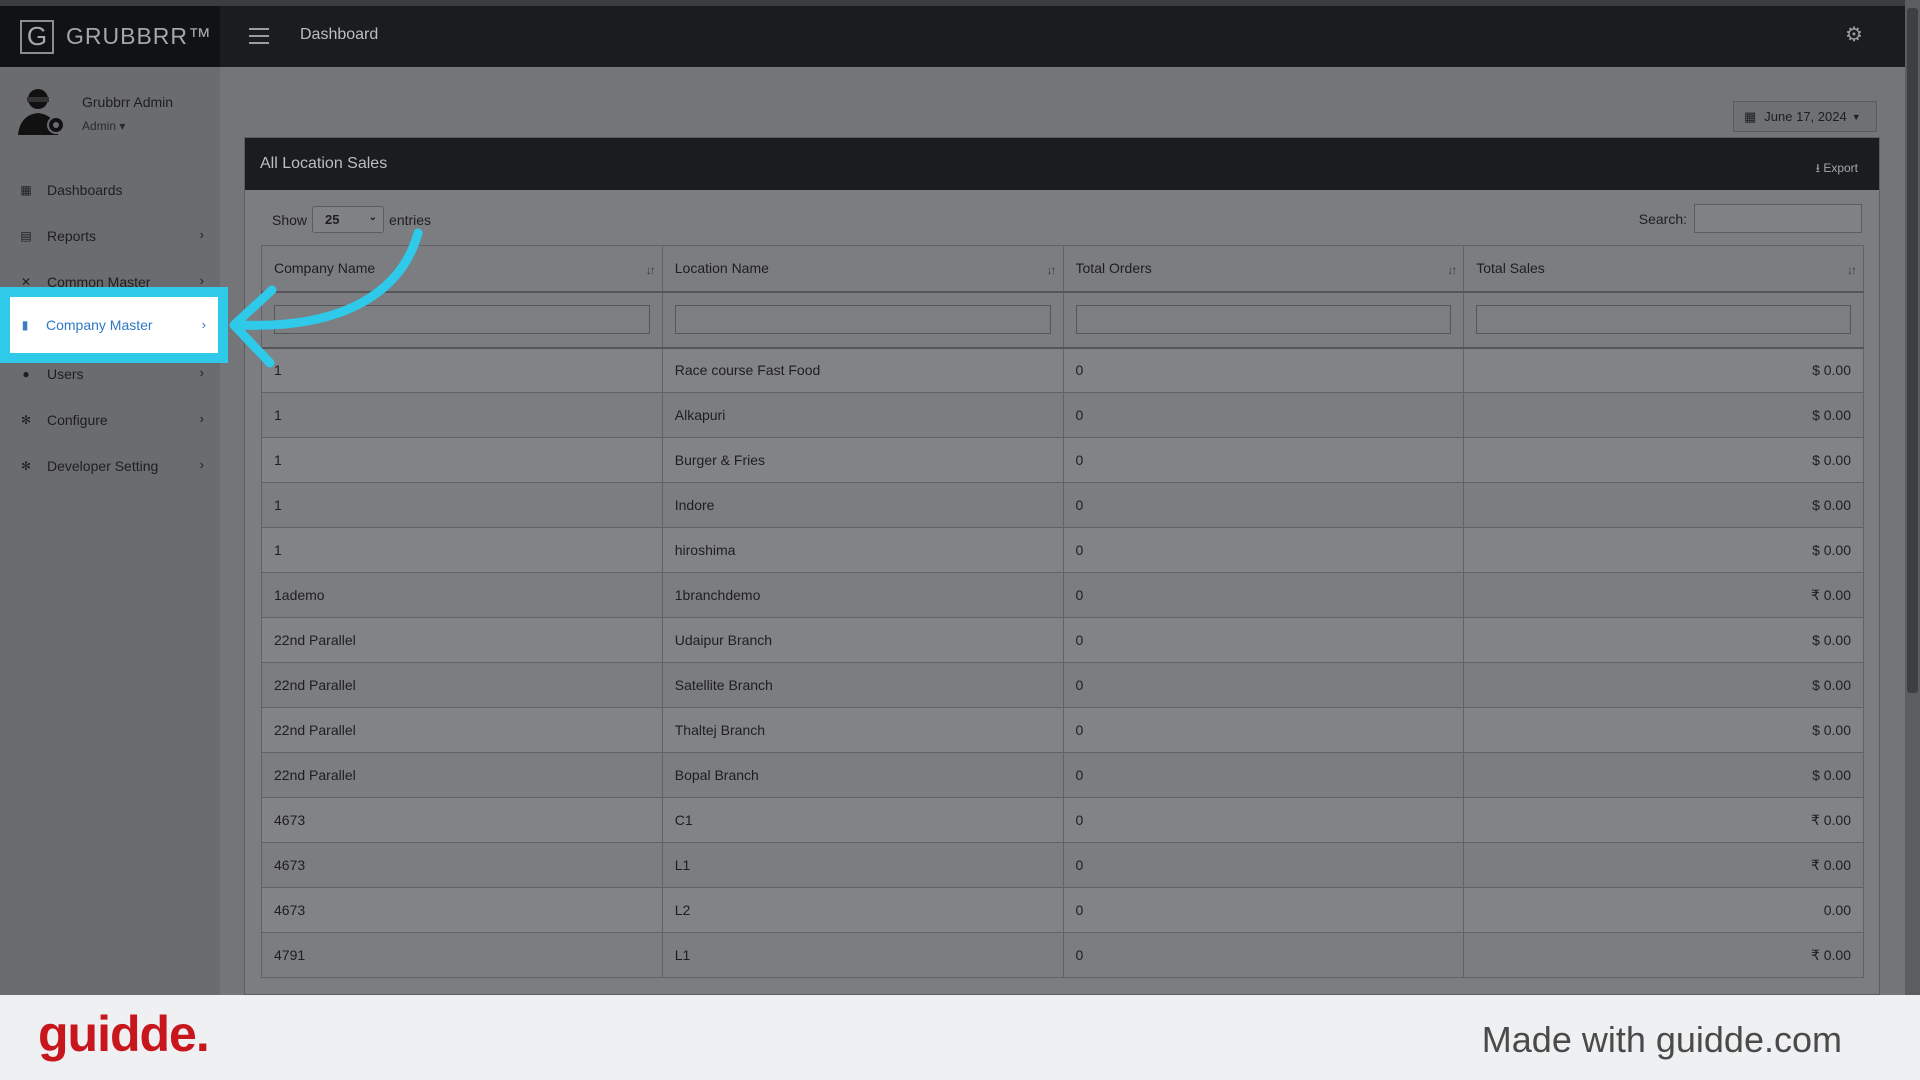  Describe the element at coordinates (110, 466) in the screenshot. I see `sidebar-item-developer-setting: ✻ Developer Setting ›` at that location.